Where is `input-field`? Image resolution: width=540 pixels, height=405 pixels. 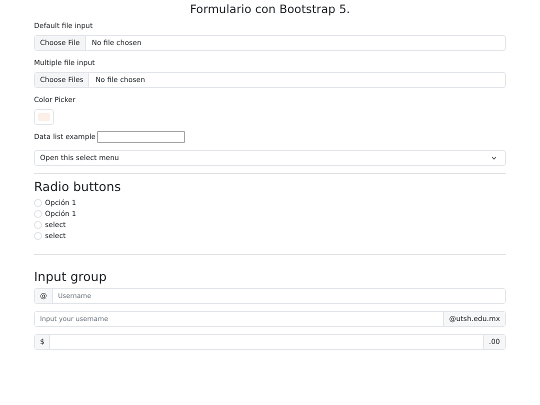
input-field is located at coordinates (140, 137).